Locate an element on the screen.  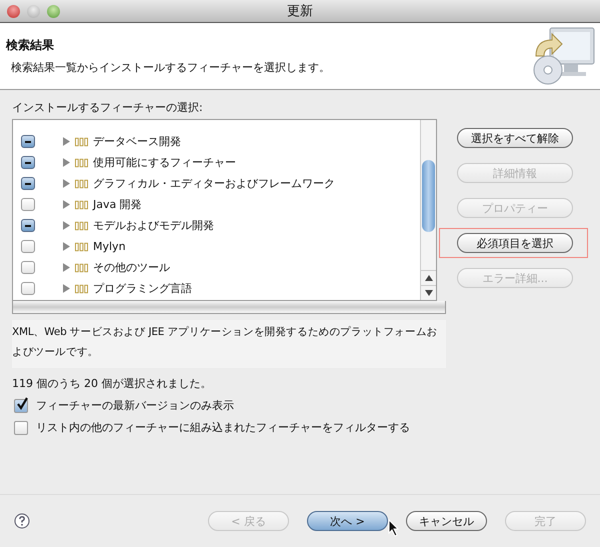
option-label: リスト内の他のフィーチャーに組み込まれたフィーチャーをフィルターする is located at coordinates (223, 427).